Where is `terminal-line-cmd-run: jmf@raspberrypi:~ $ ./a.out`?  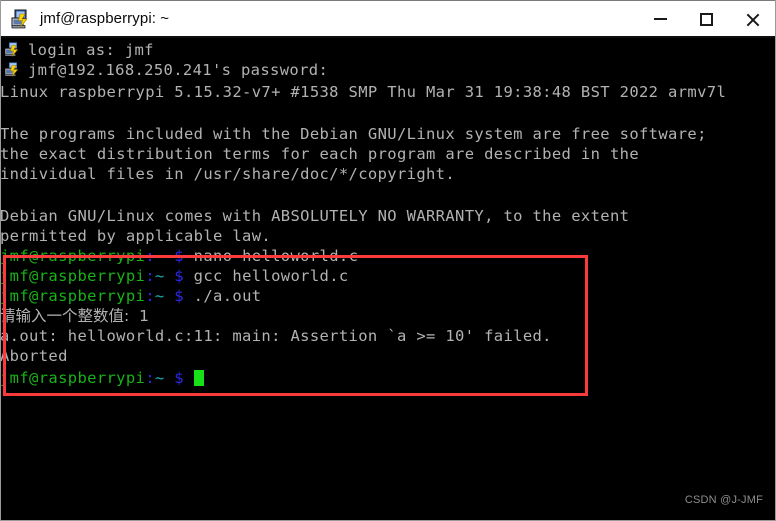
terminal-line-cmd-run: jmf@raspberrypi:~ $ ./a.out is located at coordinates (131, 296).